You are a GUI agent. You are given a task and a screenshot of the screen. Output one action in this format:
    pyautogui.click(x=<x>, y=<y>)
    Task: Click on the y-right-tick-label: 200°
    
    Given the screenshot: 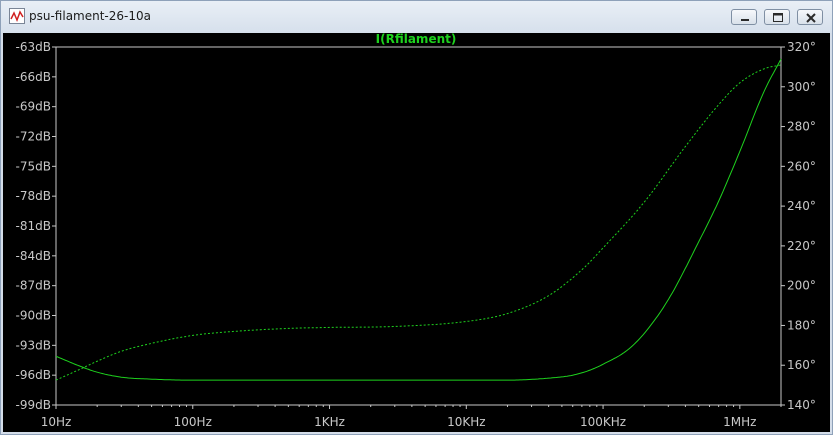 What is the action you would take?
    pyautogui.click(x=801, y=286)
    